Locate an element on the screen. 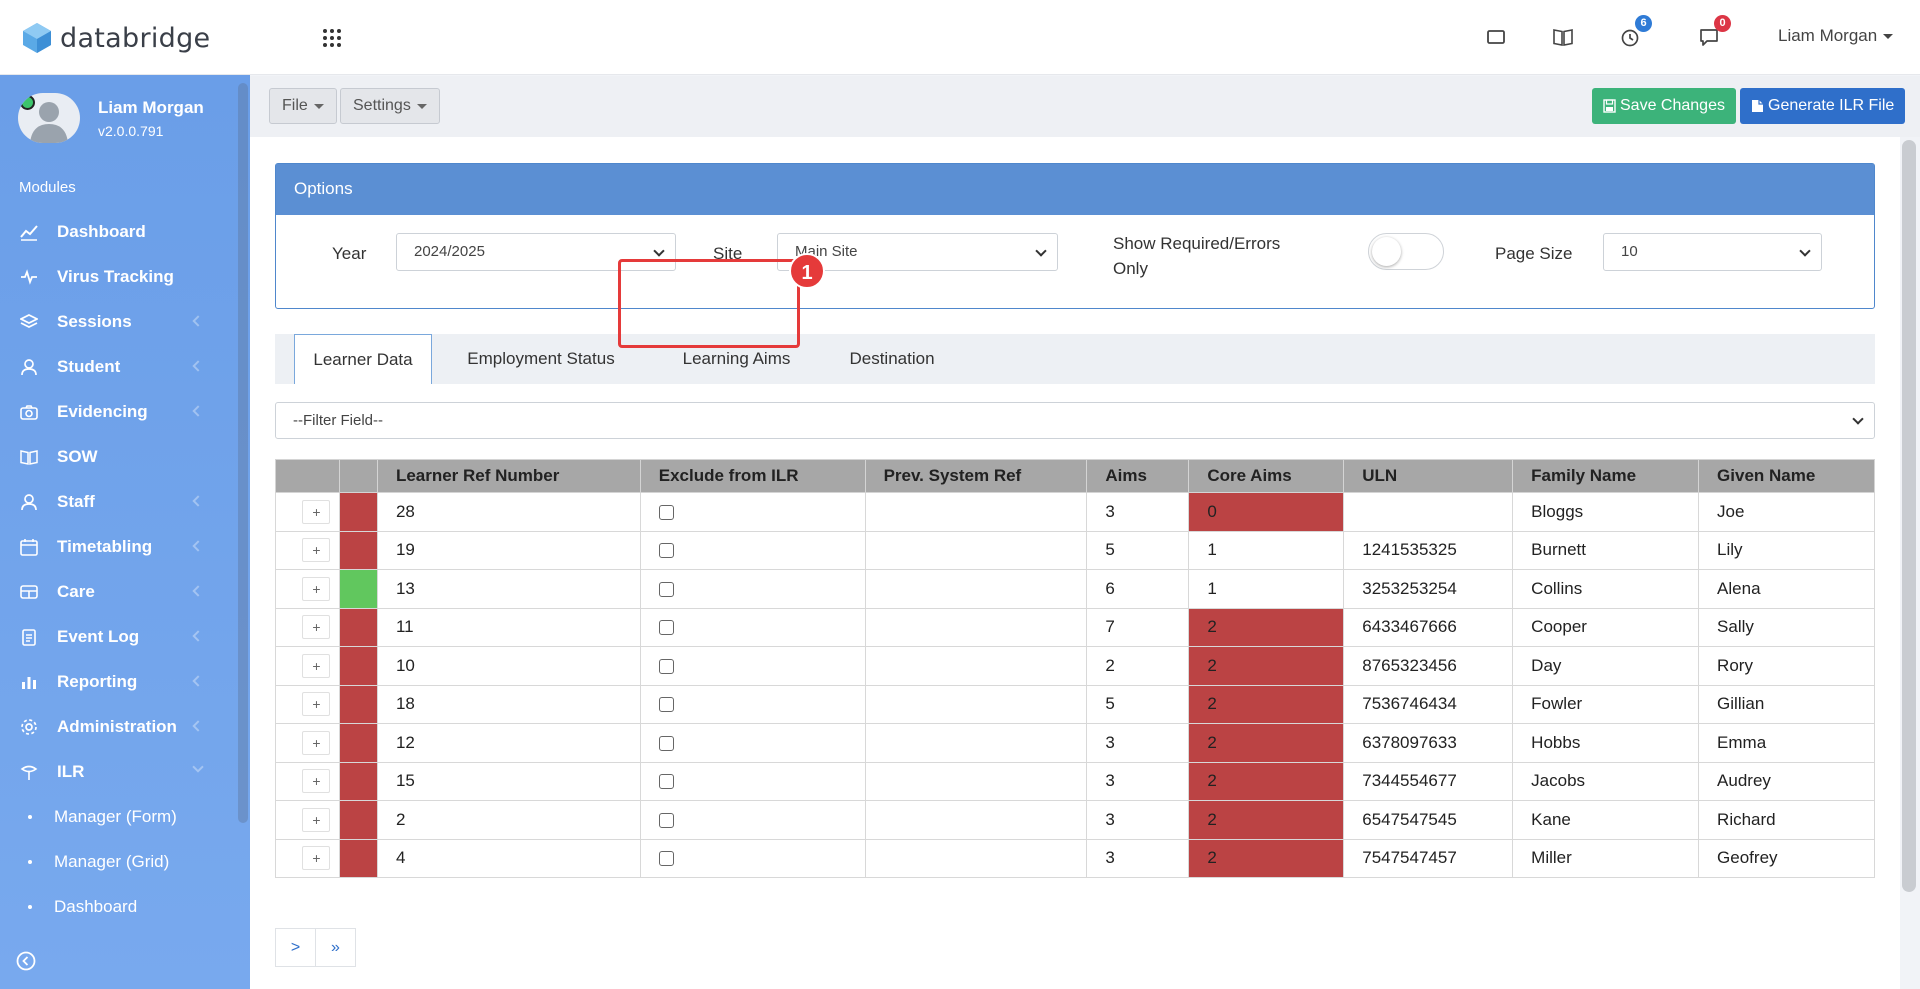 The image size is (1920, 989). uln-cell: 6547547545 is located at coordinates (1428, 820).